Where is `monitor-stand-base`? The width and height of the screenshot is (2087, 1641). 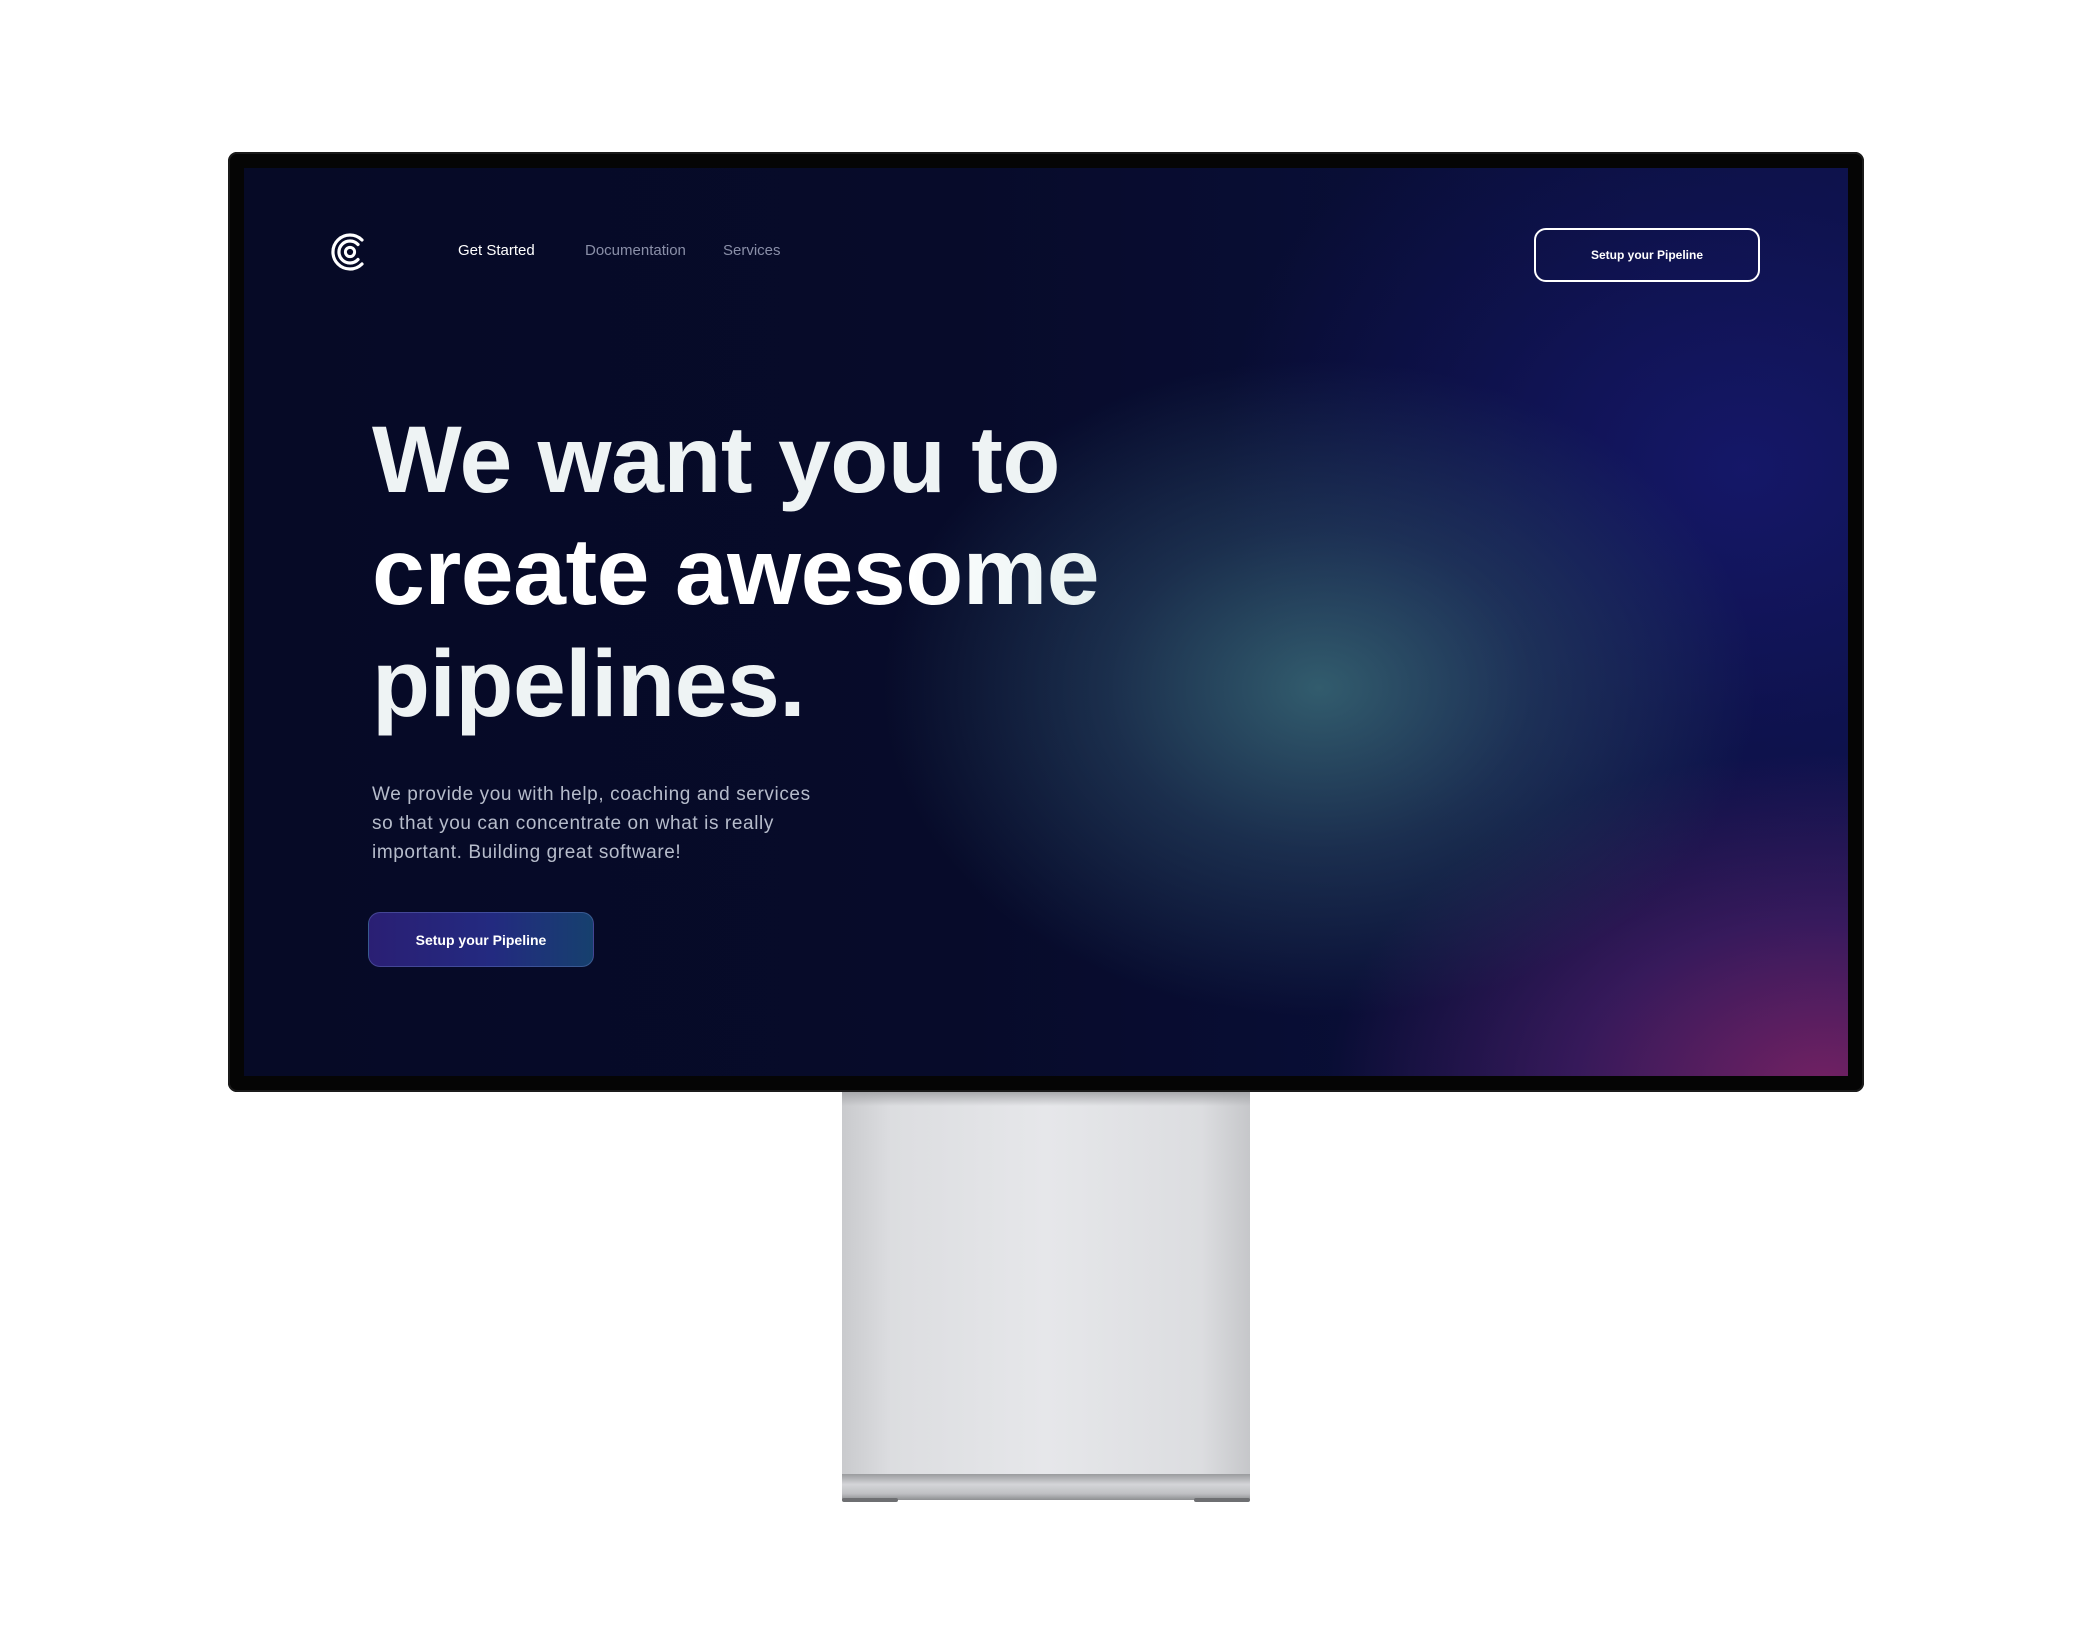 monitor-stand-base is located at coordinates (1046, 1487).